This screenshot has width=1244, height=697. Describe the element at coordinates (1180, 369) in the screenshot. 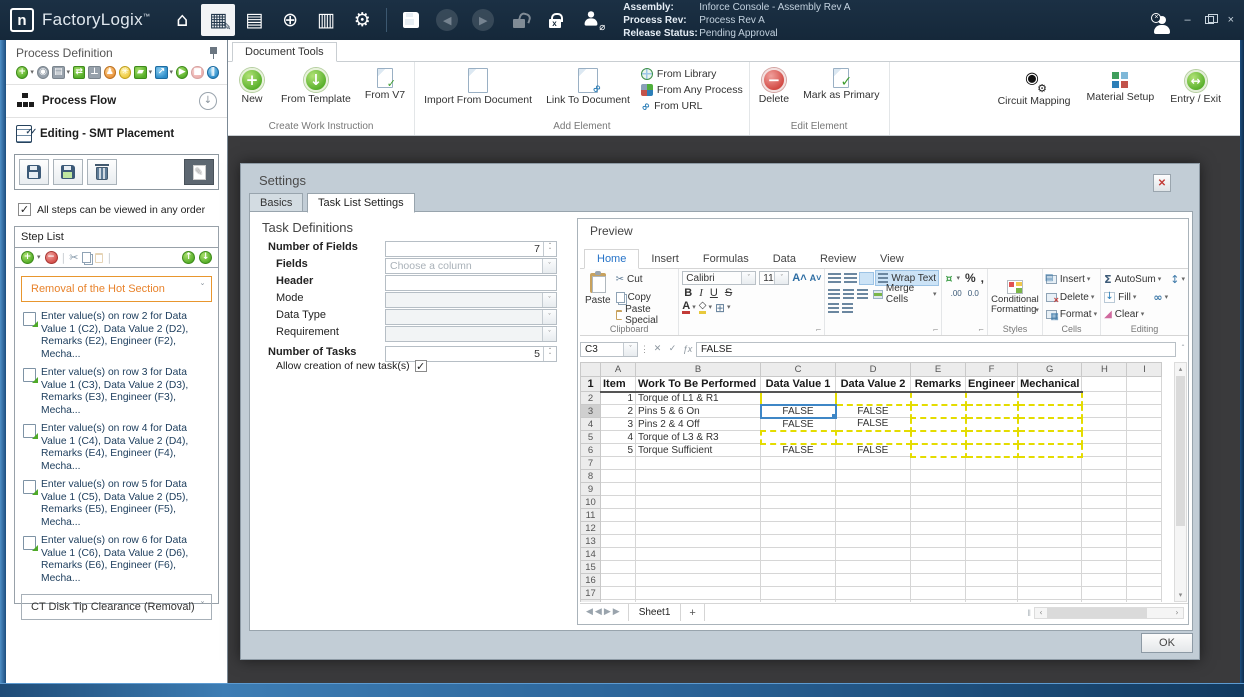

I see `scroll-up-icon: ▴` at that location.